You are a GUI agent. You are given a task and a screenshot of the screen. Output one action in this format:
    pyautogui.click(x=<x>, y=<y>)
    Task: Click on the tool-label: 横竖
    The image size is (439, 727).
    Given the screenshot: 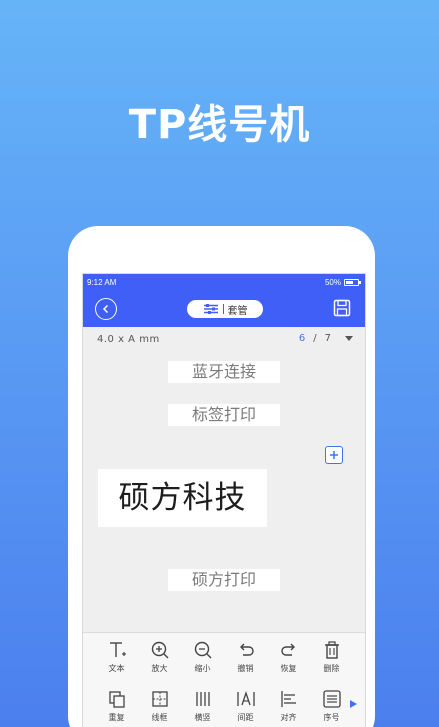 What is the action you would take?
    pyautogui.click(x=202, y=717)
    